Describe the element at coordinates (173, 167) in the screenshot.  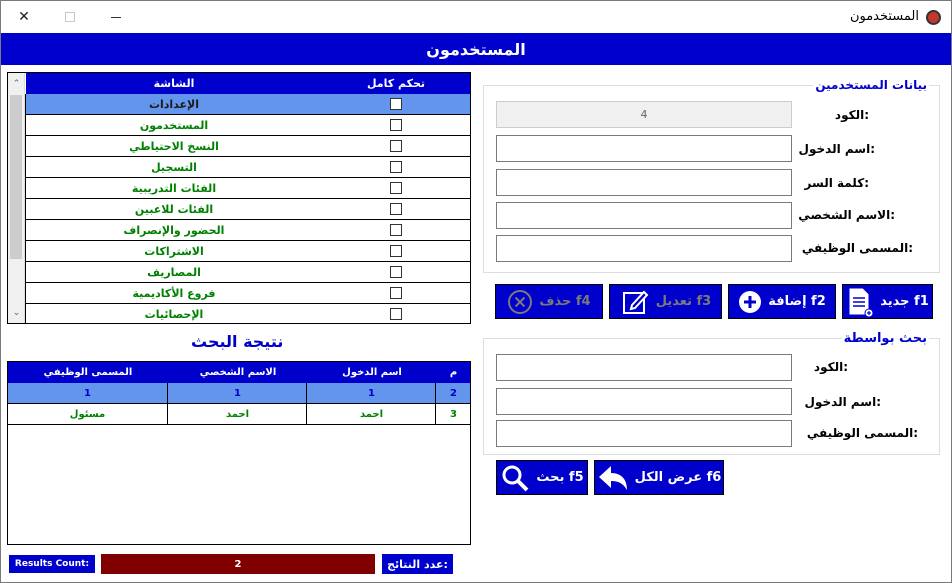
I see `permission-screen-cell: التسجيل` at that location.